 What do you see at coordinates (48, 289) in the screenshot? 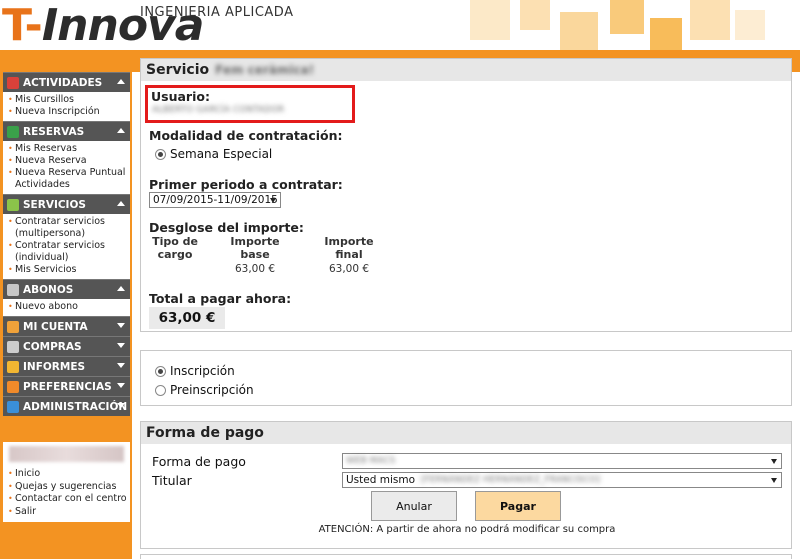
I see `sidebar-section-title: ABONOS` at bounding box center [48, 289].